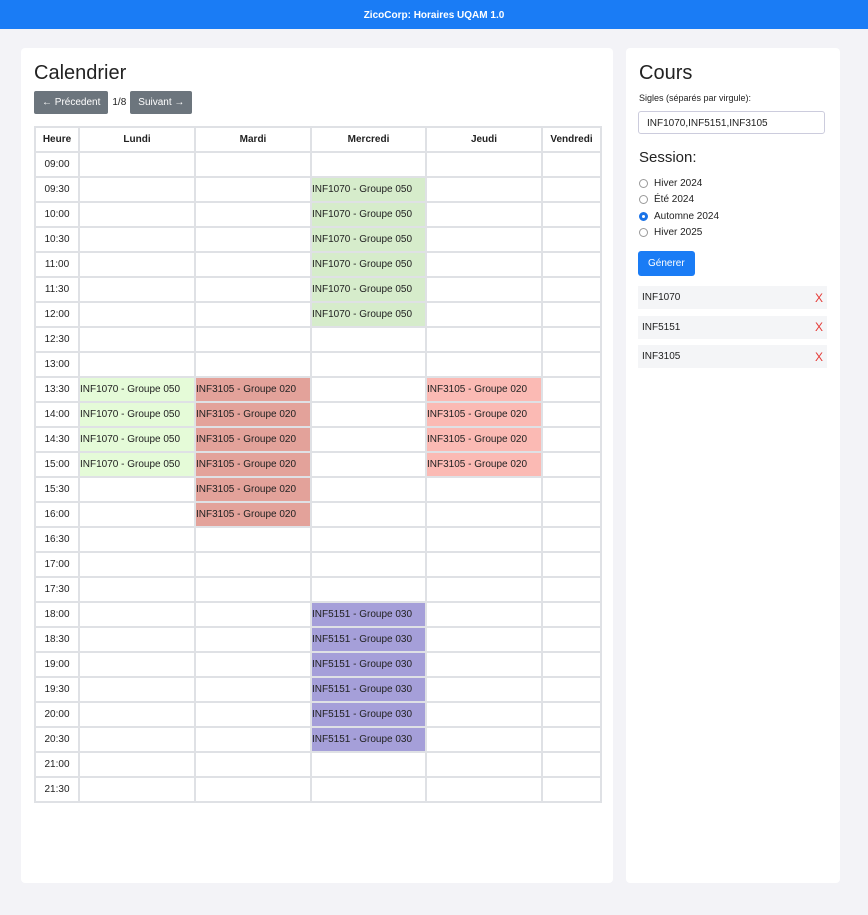  I want to click on column-header-heure: Heure, so click(57, 139).